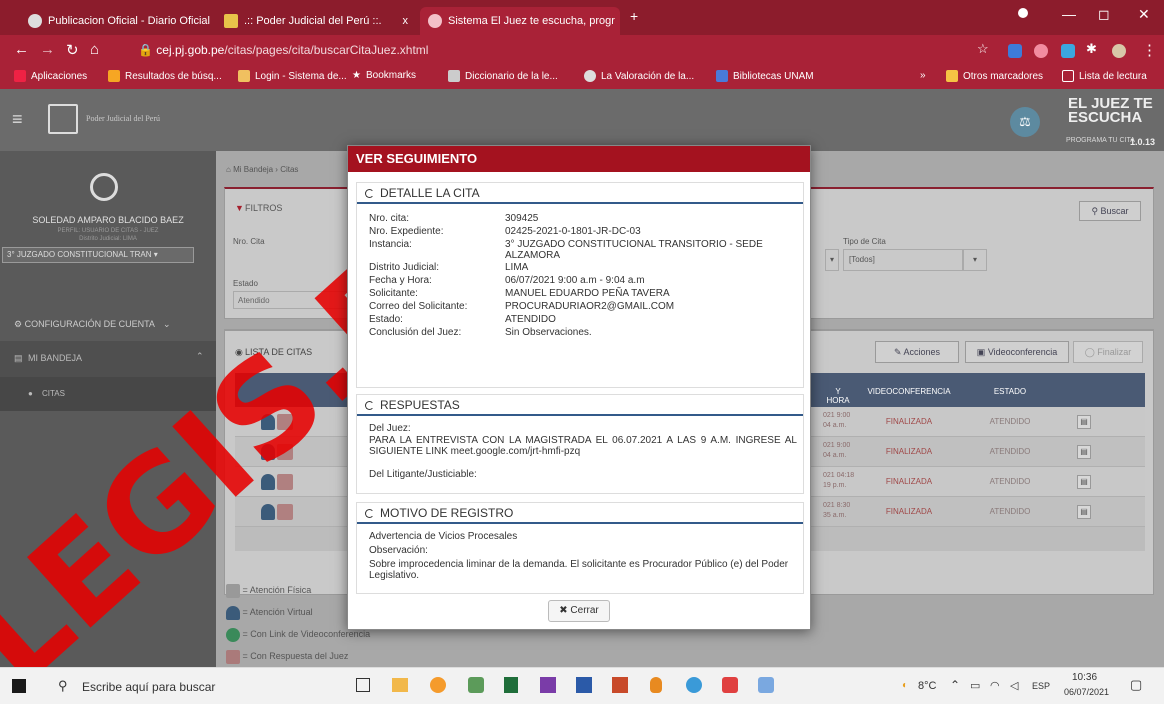 The height and width of the screenshot is (705, 1164). What do you see at coordinates (1023, 13) in the screenshot?
I see `profile-icon` at bounding box center [1023, 13].